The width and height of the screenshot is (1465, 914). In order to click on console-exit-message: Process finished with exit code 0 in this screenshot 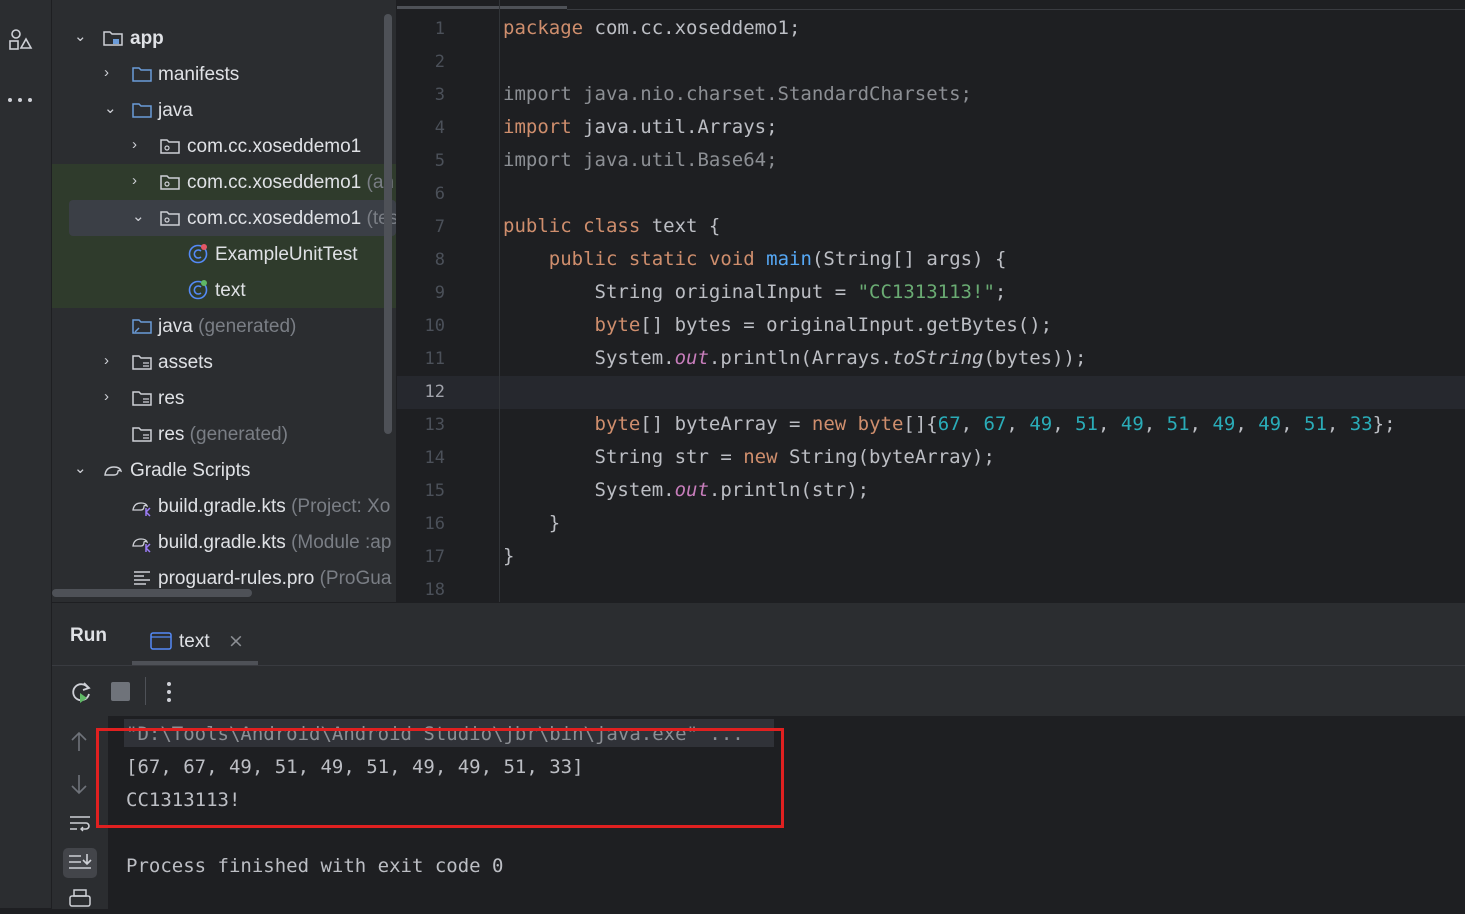, I will do `click(315, 866)`.